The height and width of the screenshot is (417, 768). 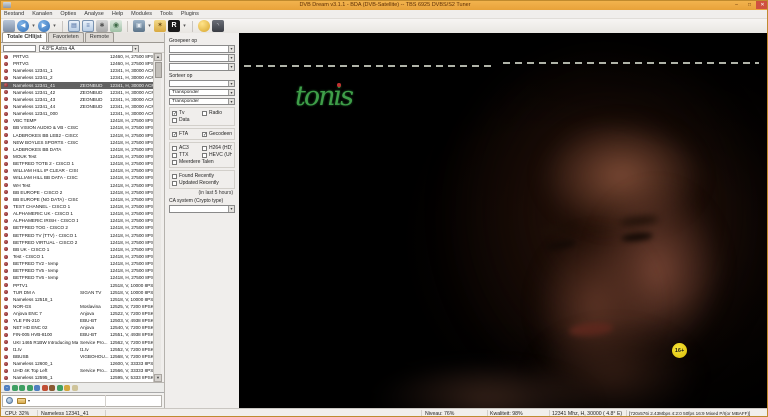 I want to click on minimize-button: –, so click(x=736, y=5).